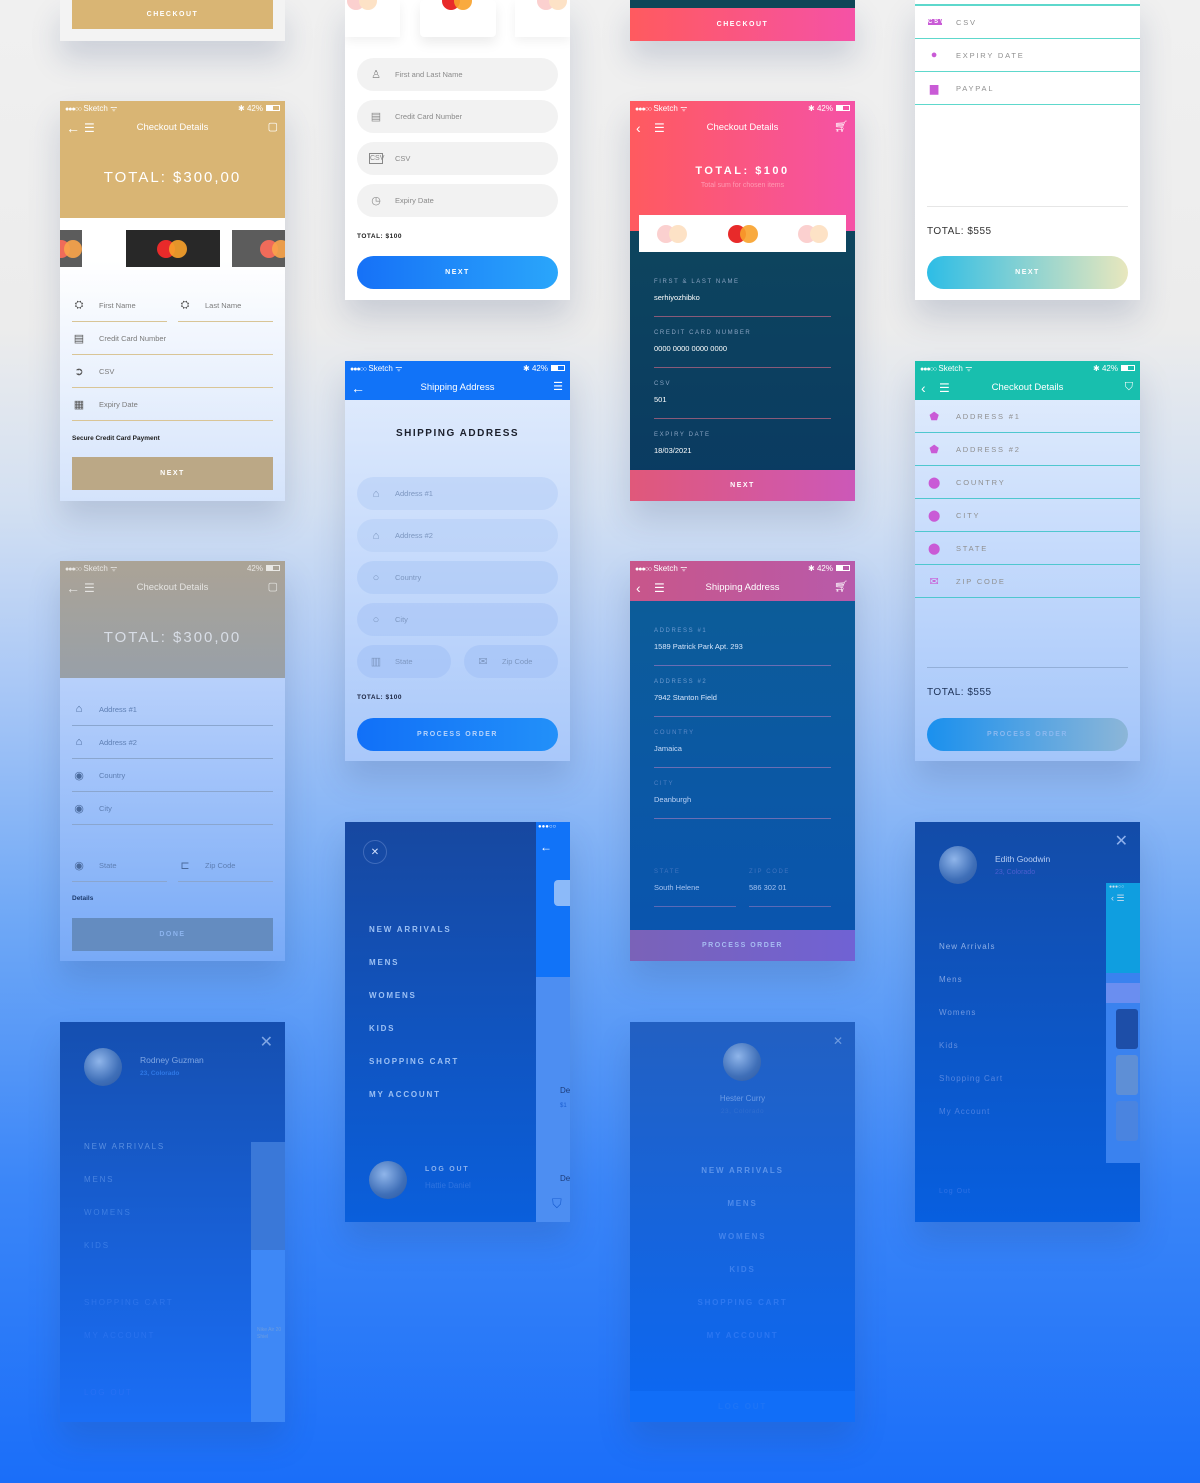 This screenshot has width=1200, height=1483. What do you see at coordinates (457, 535) in the screenshot?
I see `address2-input: ⌂ Address #2` at bounding box center [457, 535].